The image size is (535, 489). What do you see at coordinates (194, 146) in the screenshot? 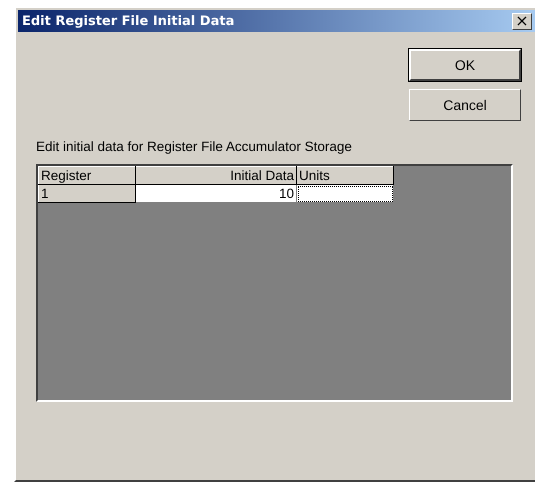
I see `description-label: Edit initial data for Register File Accumulator Storage` at bounding box center [194, 146].